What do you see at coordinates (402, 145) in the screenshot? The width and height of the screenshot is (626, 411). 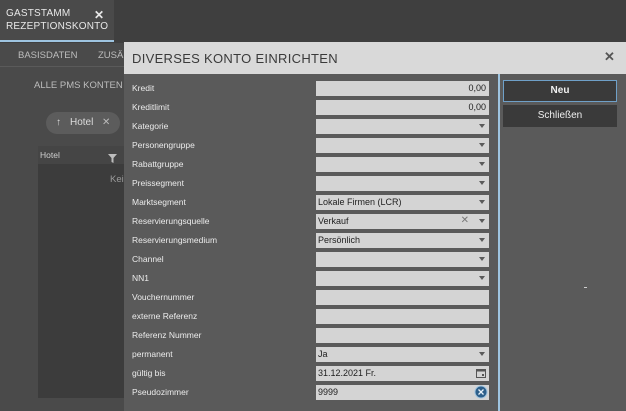 I see `personengruppe-field` at bounding box center [402, 145].